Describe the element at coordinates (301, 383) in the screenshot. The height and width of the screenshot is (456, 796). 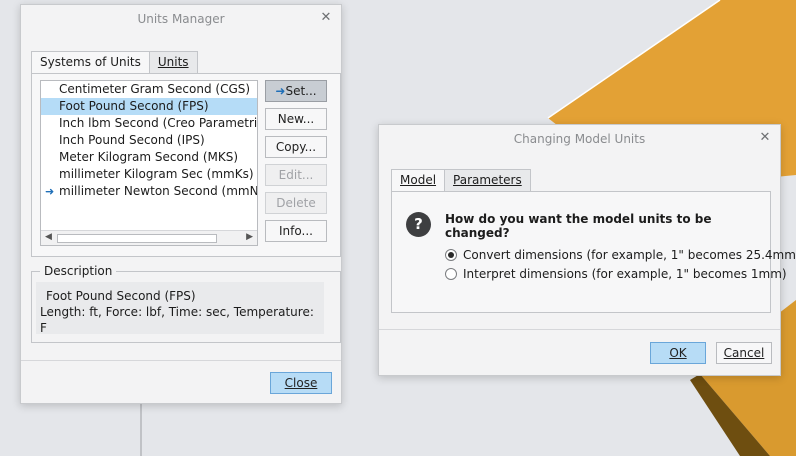
I see `close-button: Close` at that location.